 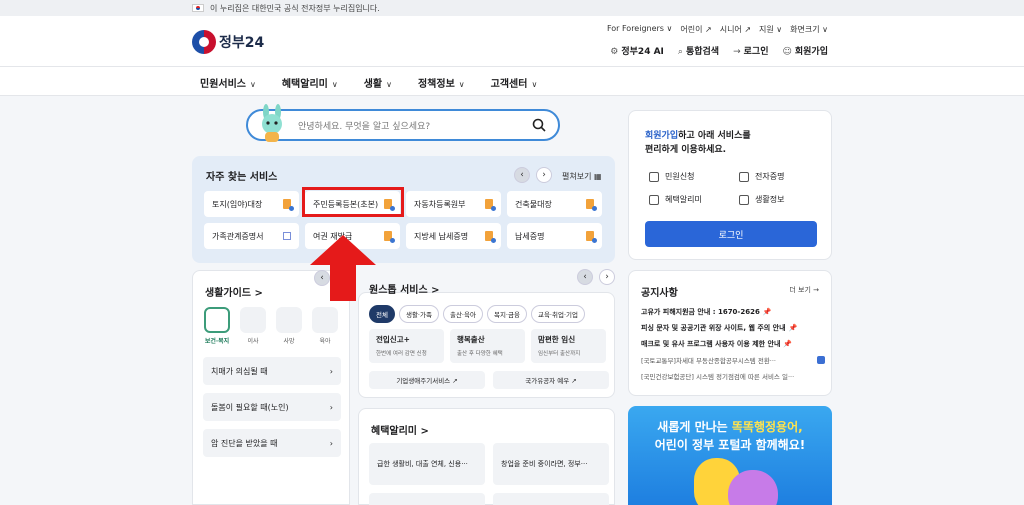 I want to click on util-foreigners: For Foreigners ∨, so click(x=639, y=29).